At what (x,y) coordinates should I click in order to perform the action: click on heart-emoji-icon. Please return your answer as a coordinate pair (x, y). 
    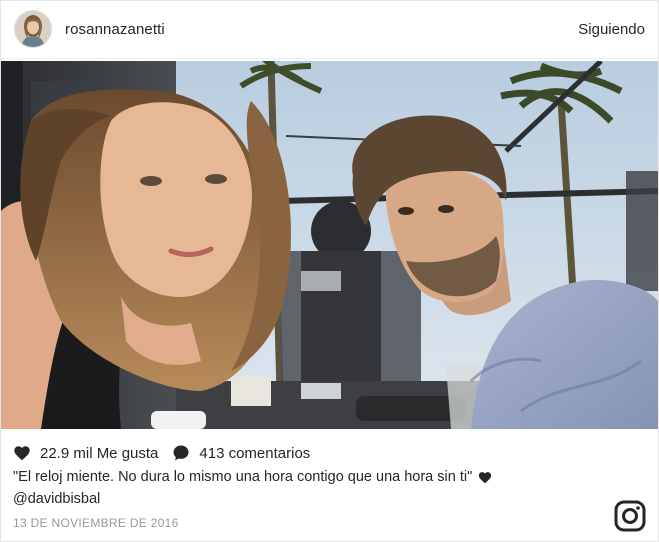
    Looking at the image, I should click on (485, 477).